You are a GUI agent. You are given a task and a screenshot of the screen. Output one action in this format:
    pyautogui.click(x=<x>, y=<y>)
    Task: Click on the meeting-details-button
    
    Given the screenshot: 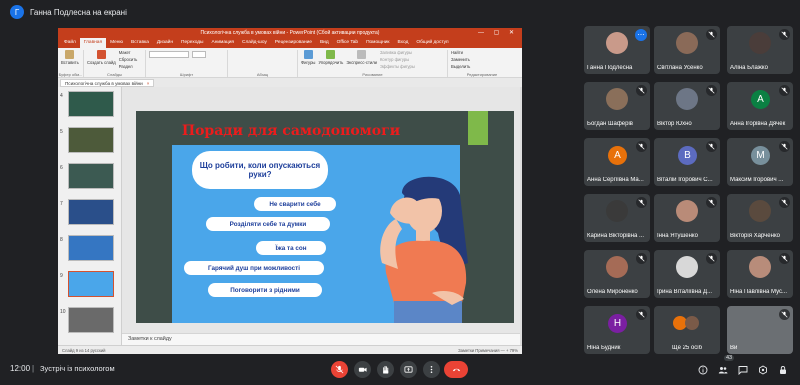 What is the action you would take?
    pyautogui.click(x=703, y=370)
    